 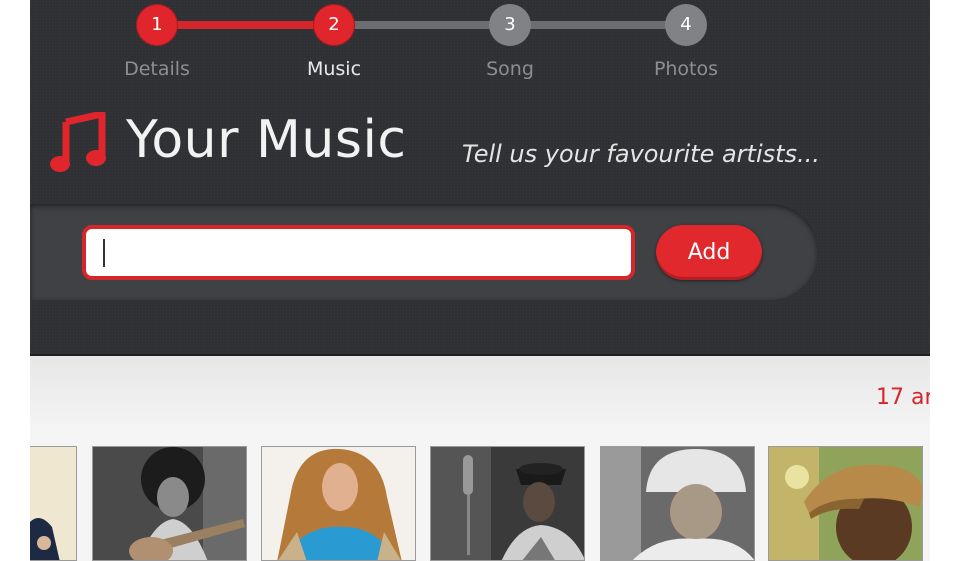 I want to click on step-4-circle: 4, so click(x=686, y=25).